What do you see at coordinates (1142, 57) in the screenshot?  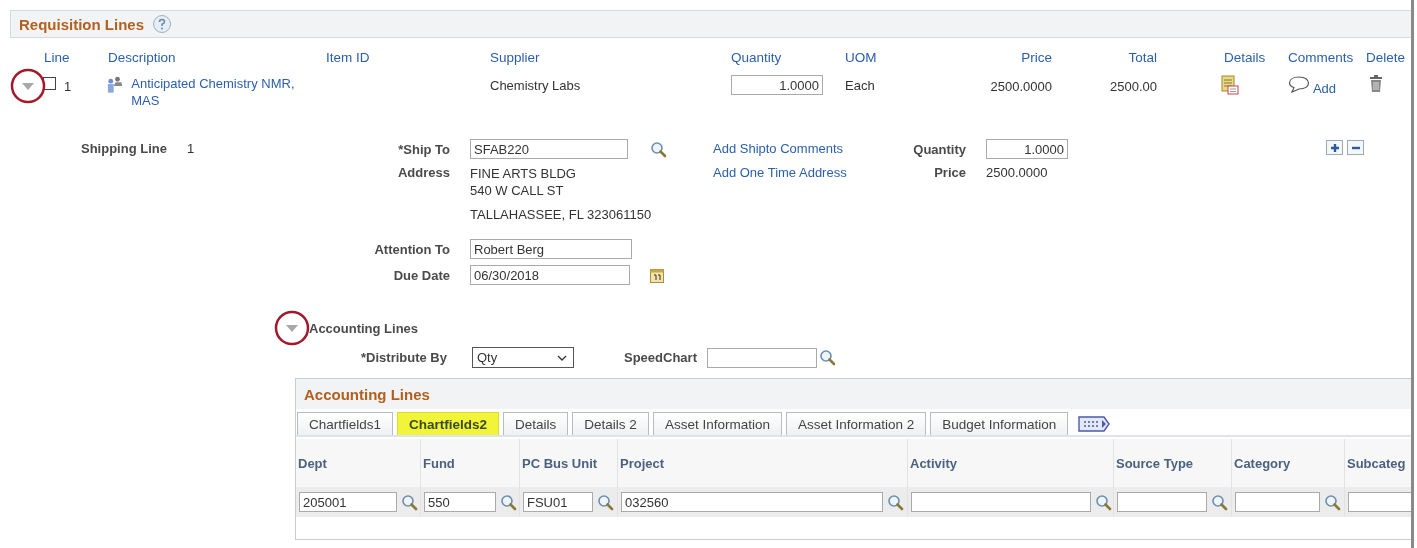 I see `column-header: Total` at bounding box center [1142, 57].